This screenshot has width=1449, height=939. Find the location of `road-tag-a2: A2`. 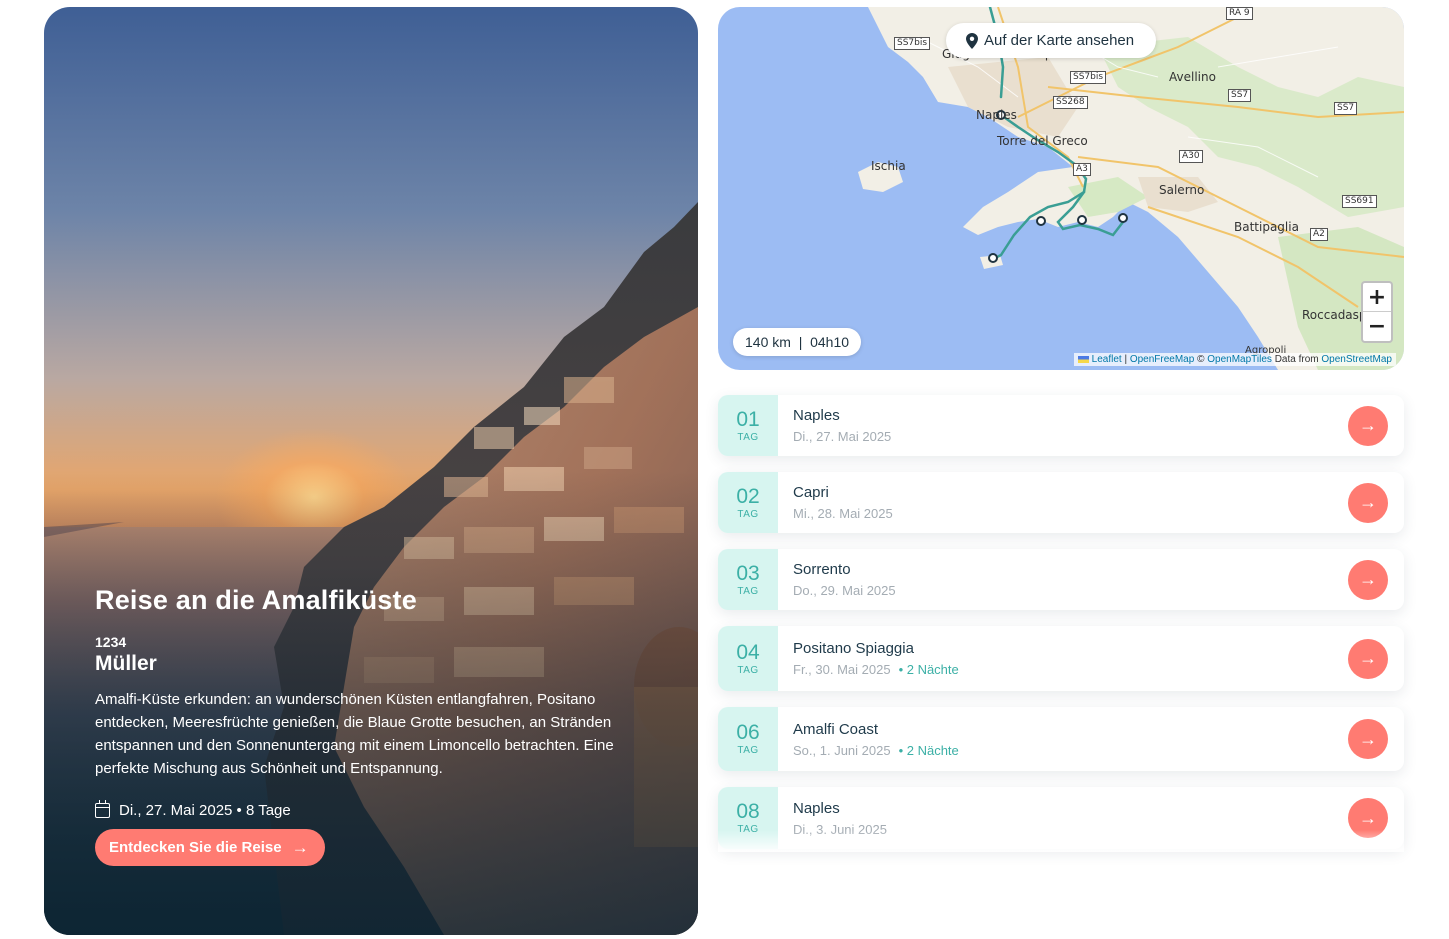

road-tag-a2: A2 is located at coordinates (1319, 234).